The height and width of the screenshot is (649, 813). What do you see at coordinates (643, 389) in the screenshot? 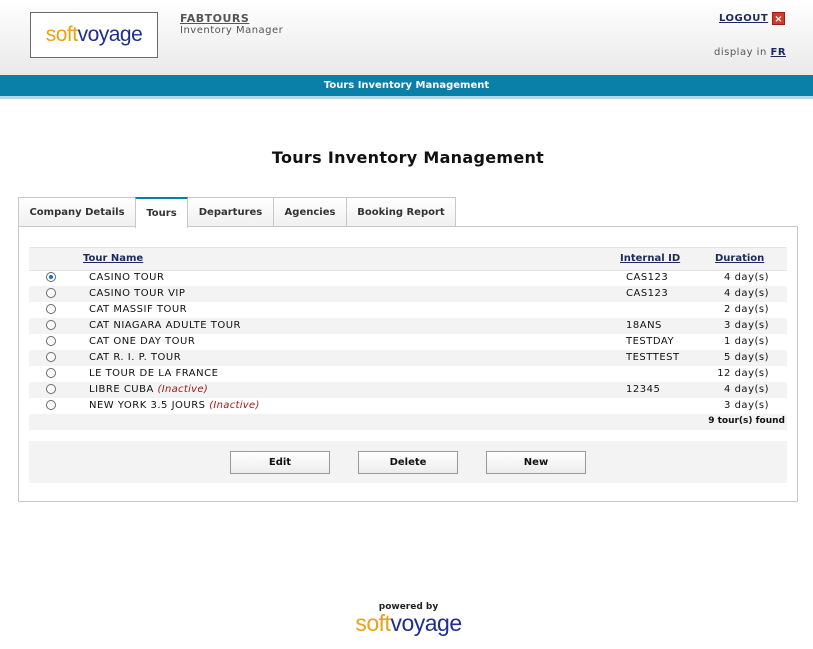
I see `internal-id: 12345` at bounding box center [643, 389].